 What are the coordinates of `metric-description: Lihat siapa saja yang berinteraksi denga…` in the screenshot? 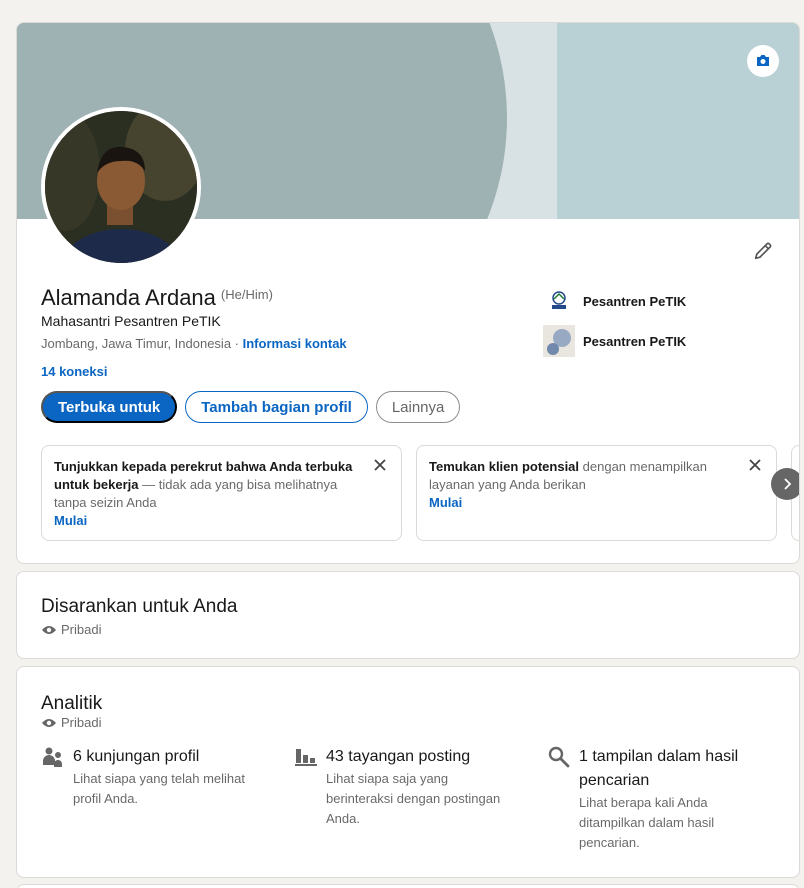 It's located at (413, 798).